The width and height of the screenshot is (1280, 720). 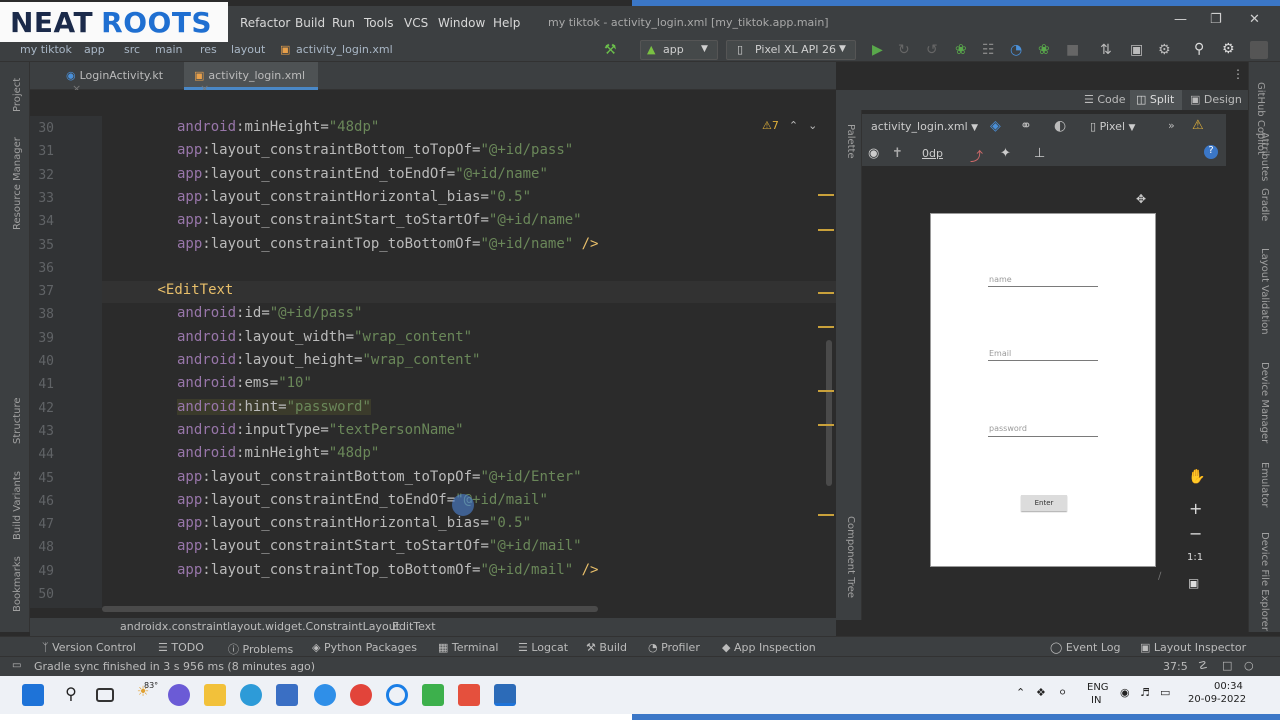 I want to click on code-line: <EditText, so click(x=196, y=293).